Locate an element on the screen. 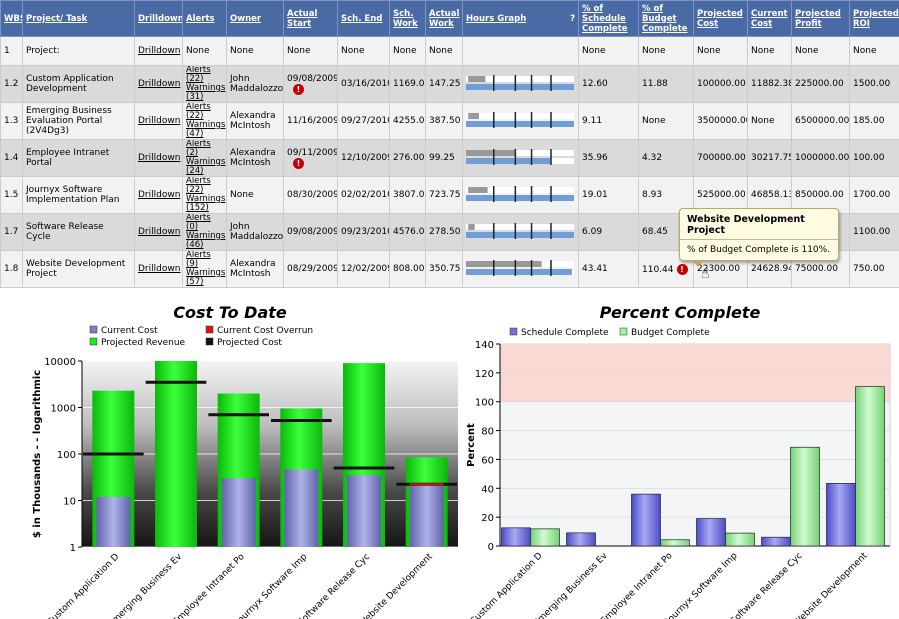  col-task: Project/ Task is located at coordinates (78, 18).